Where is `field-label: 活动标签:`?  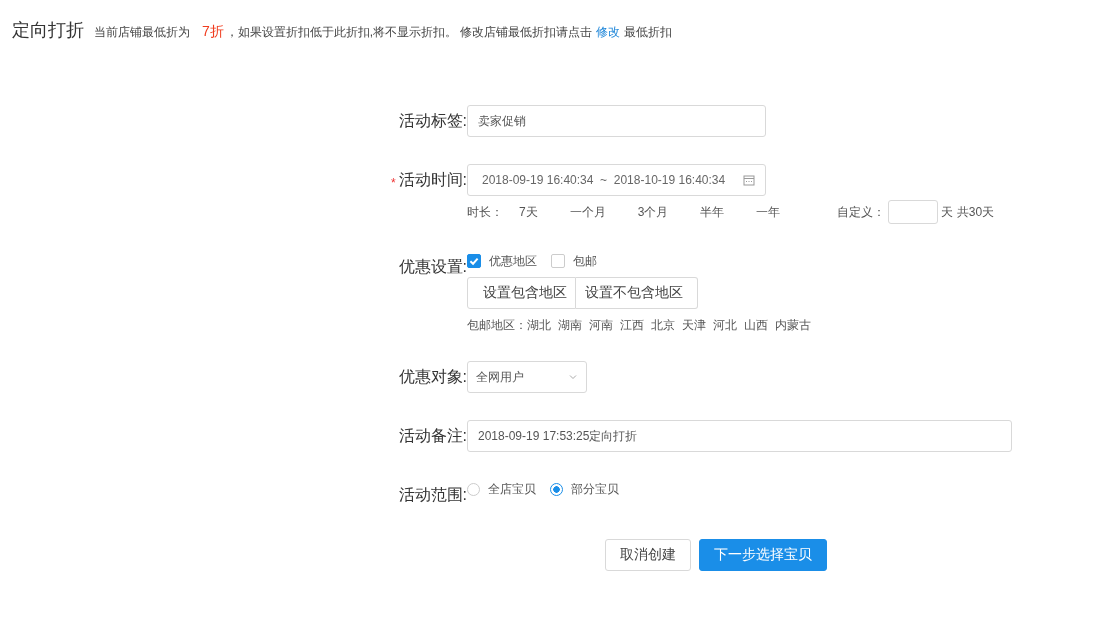
field-label: 活动标签: is located at coordinates (432, 121).